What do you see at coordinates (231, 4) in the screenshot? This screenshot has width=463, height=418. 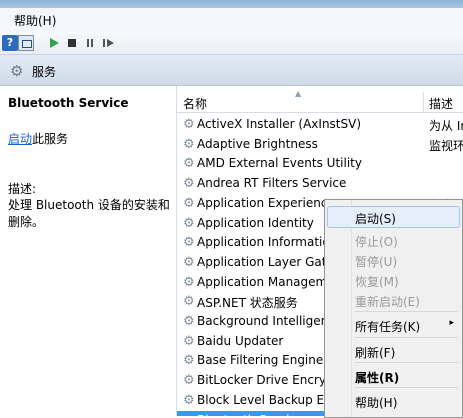 I see `window-titlebar` at bounding box center [231, 4].